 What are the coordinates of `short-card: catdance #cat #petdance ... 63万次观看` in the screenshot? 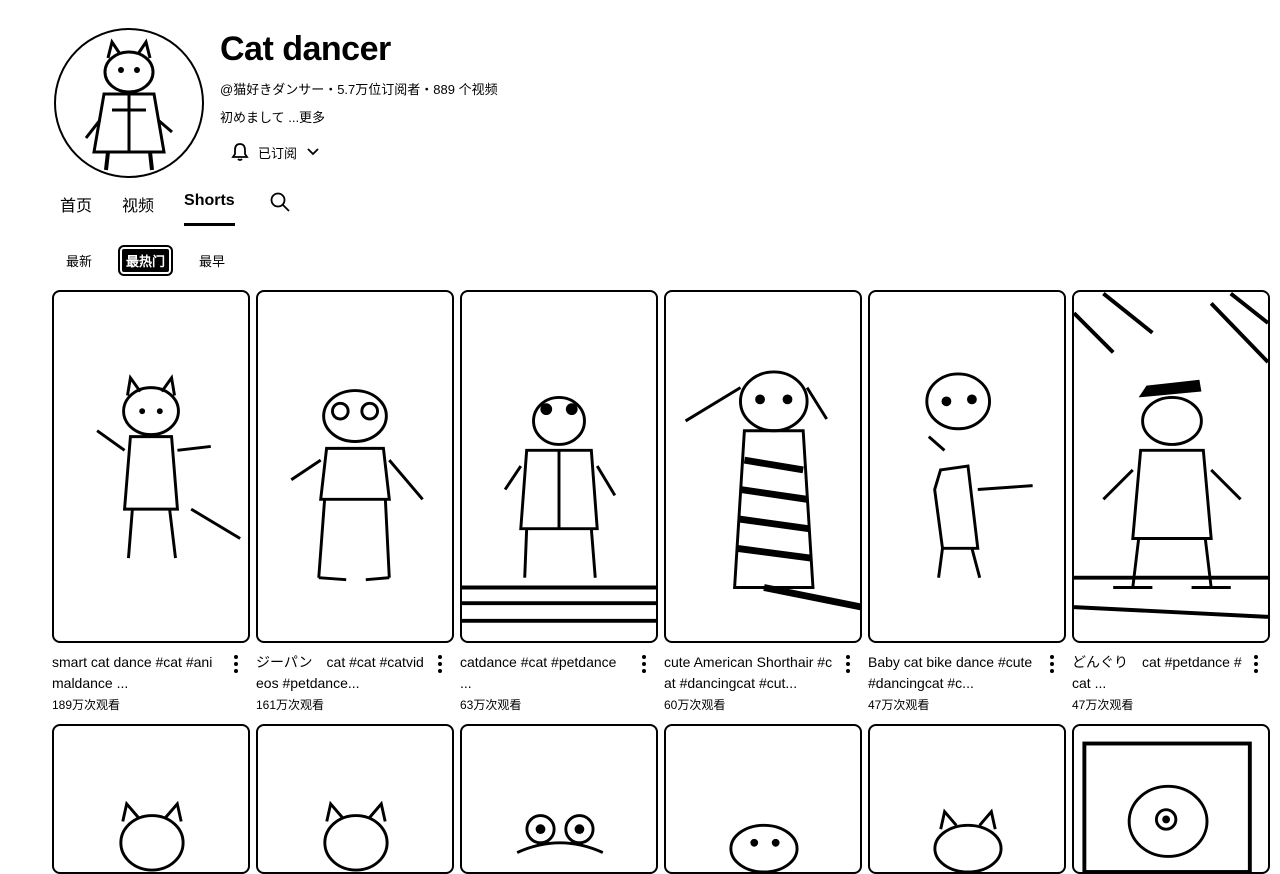 It's located at (559, 502).